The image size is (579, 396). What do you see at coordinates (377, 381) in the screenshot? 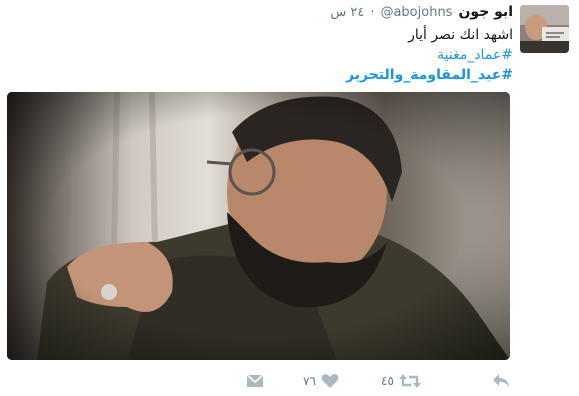
I see `tweet-actions: ٧٦ ٤٥` at bounding box center [377, 381].